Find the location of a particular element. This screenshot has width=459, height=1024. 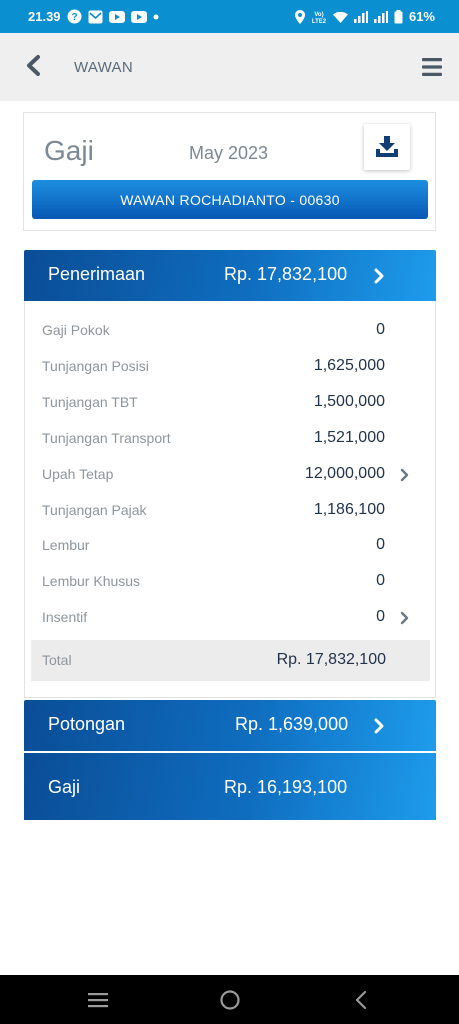

earning-value: 1,186,100 is located at coordinates (349, 509).